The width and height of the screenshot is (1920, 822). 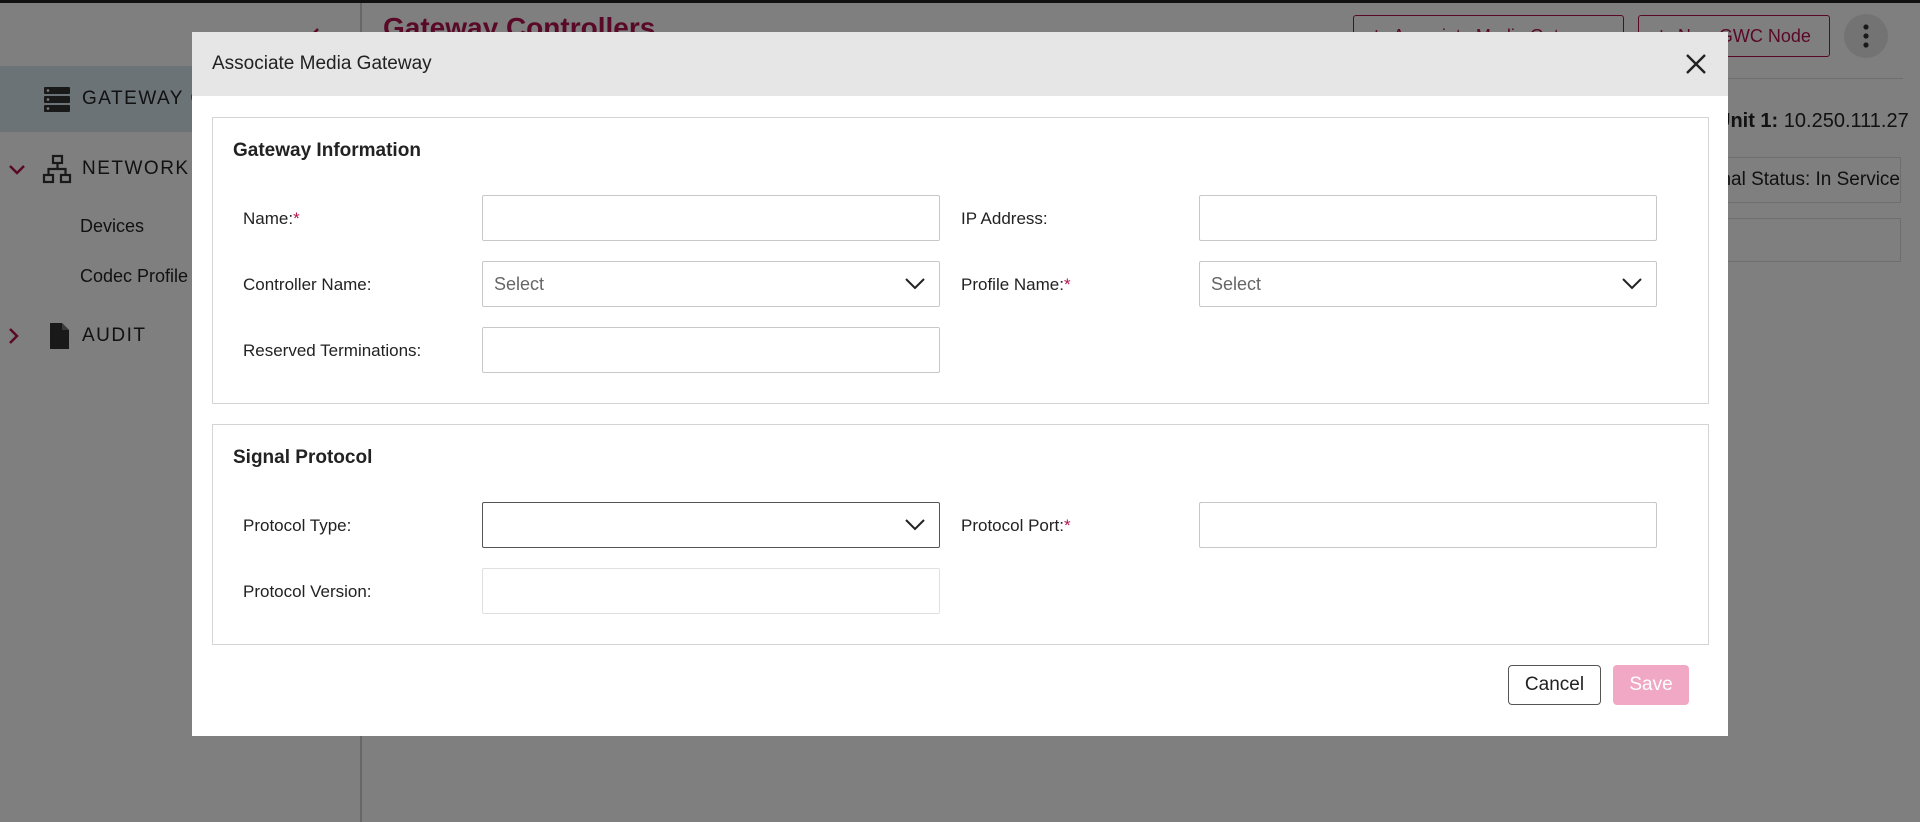 I want to click on name-field, so click(x=711, y=218).